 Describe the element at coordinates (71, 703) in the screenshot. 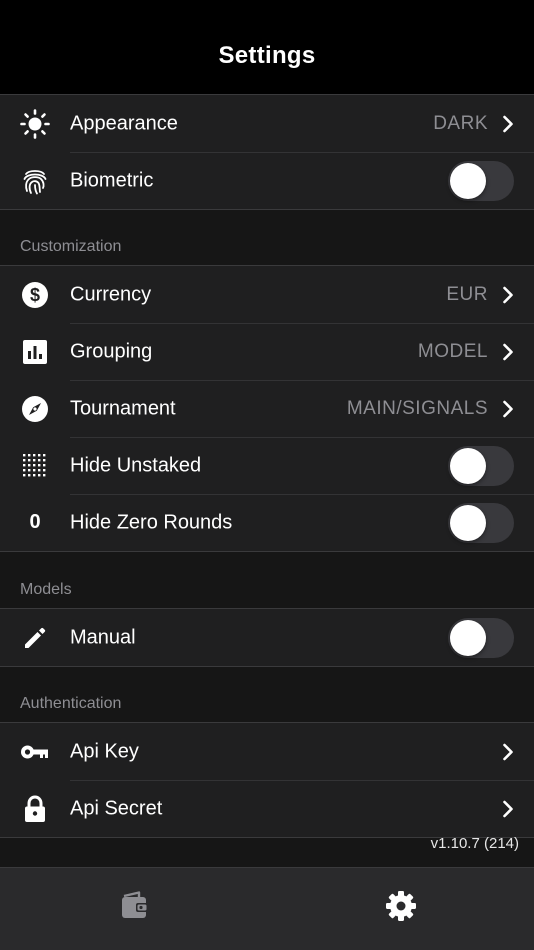

I see `authentication-section-header: Authentication` at that location.